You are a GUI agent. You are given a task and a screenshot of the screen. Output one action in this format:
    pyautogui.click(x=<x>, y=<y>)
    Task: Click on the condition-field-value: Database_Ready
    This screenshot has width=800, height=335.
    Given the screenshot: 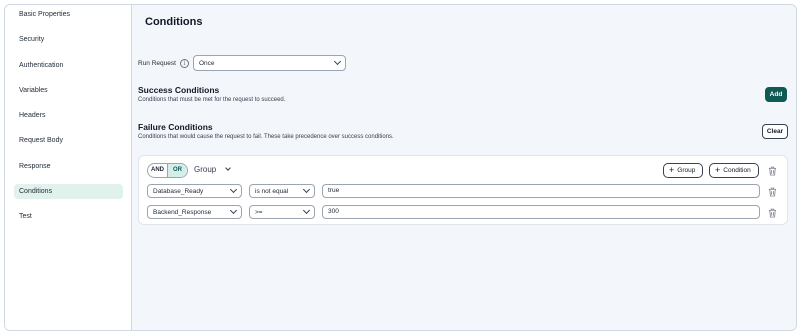 What is the action you would take?
    pyautogui.click(x=178, y=191)
    